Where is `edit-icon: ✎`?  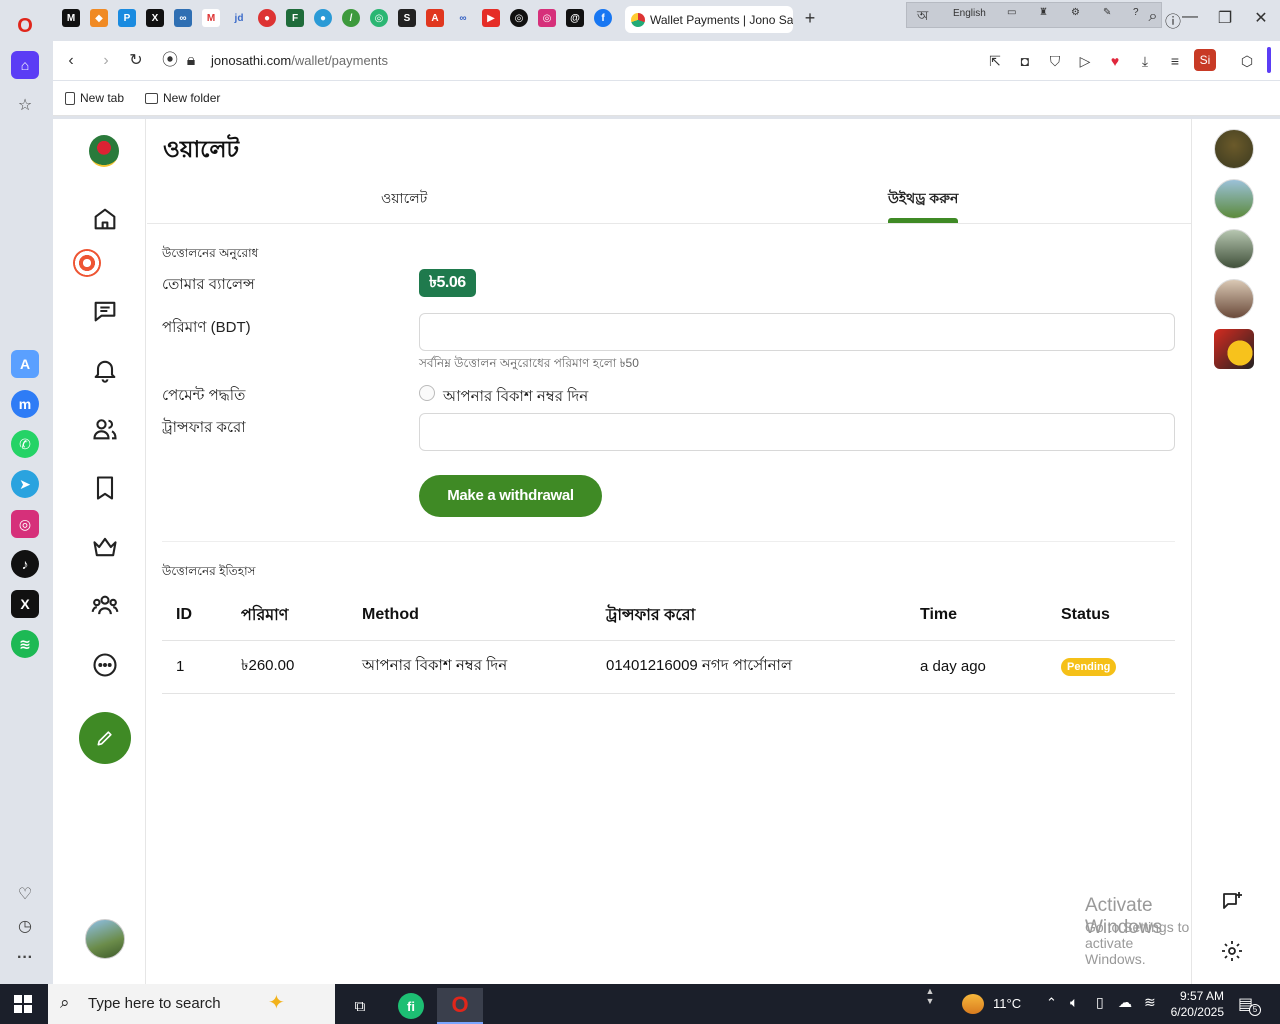
edit-icon: ✎ is located at coordinates (1107, 12).